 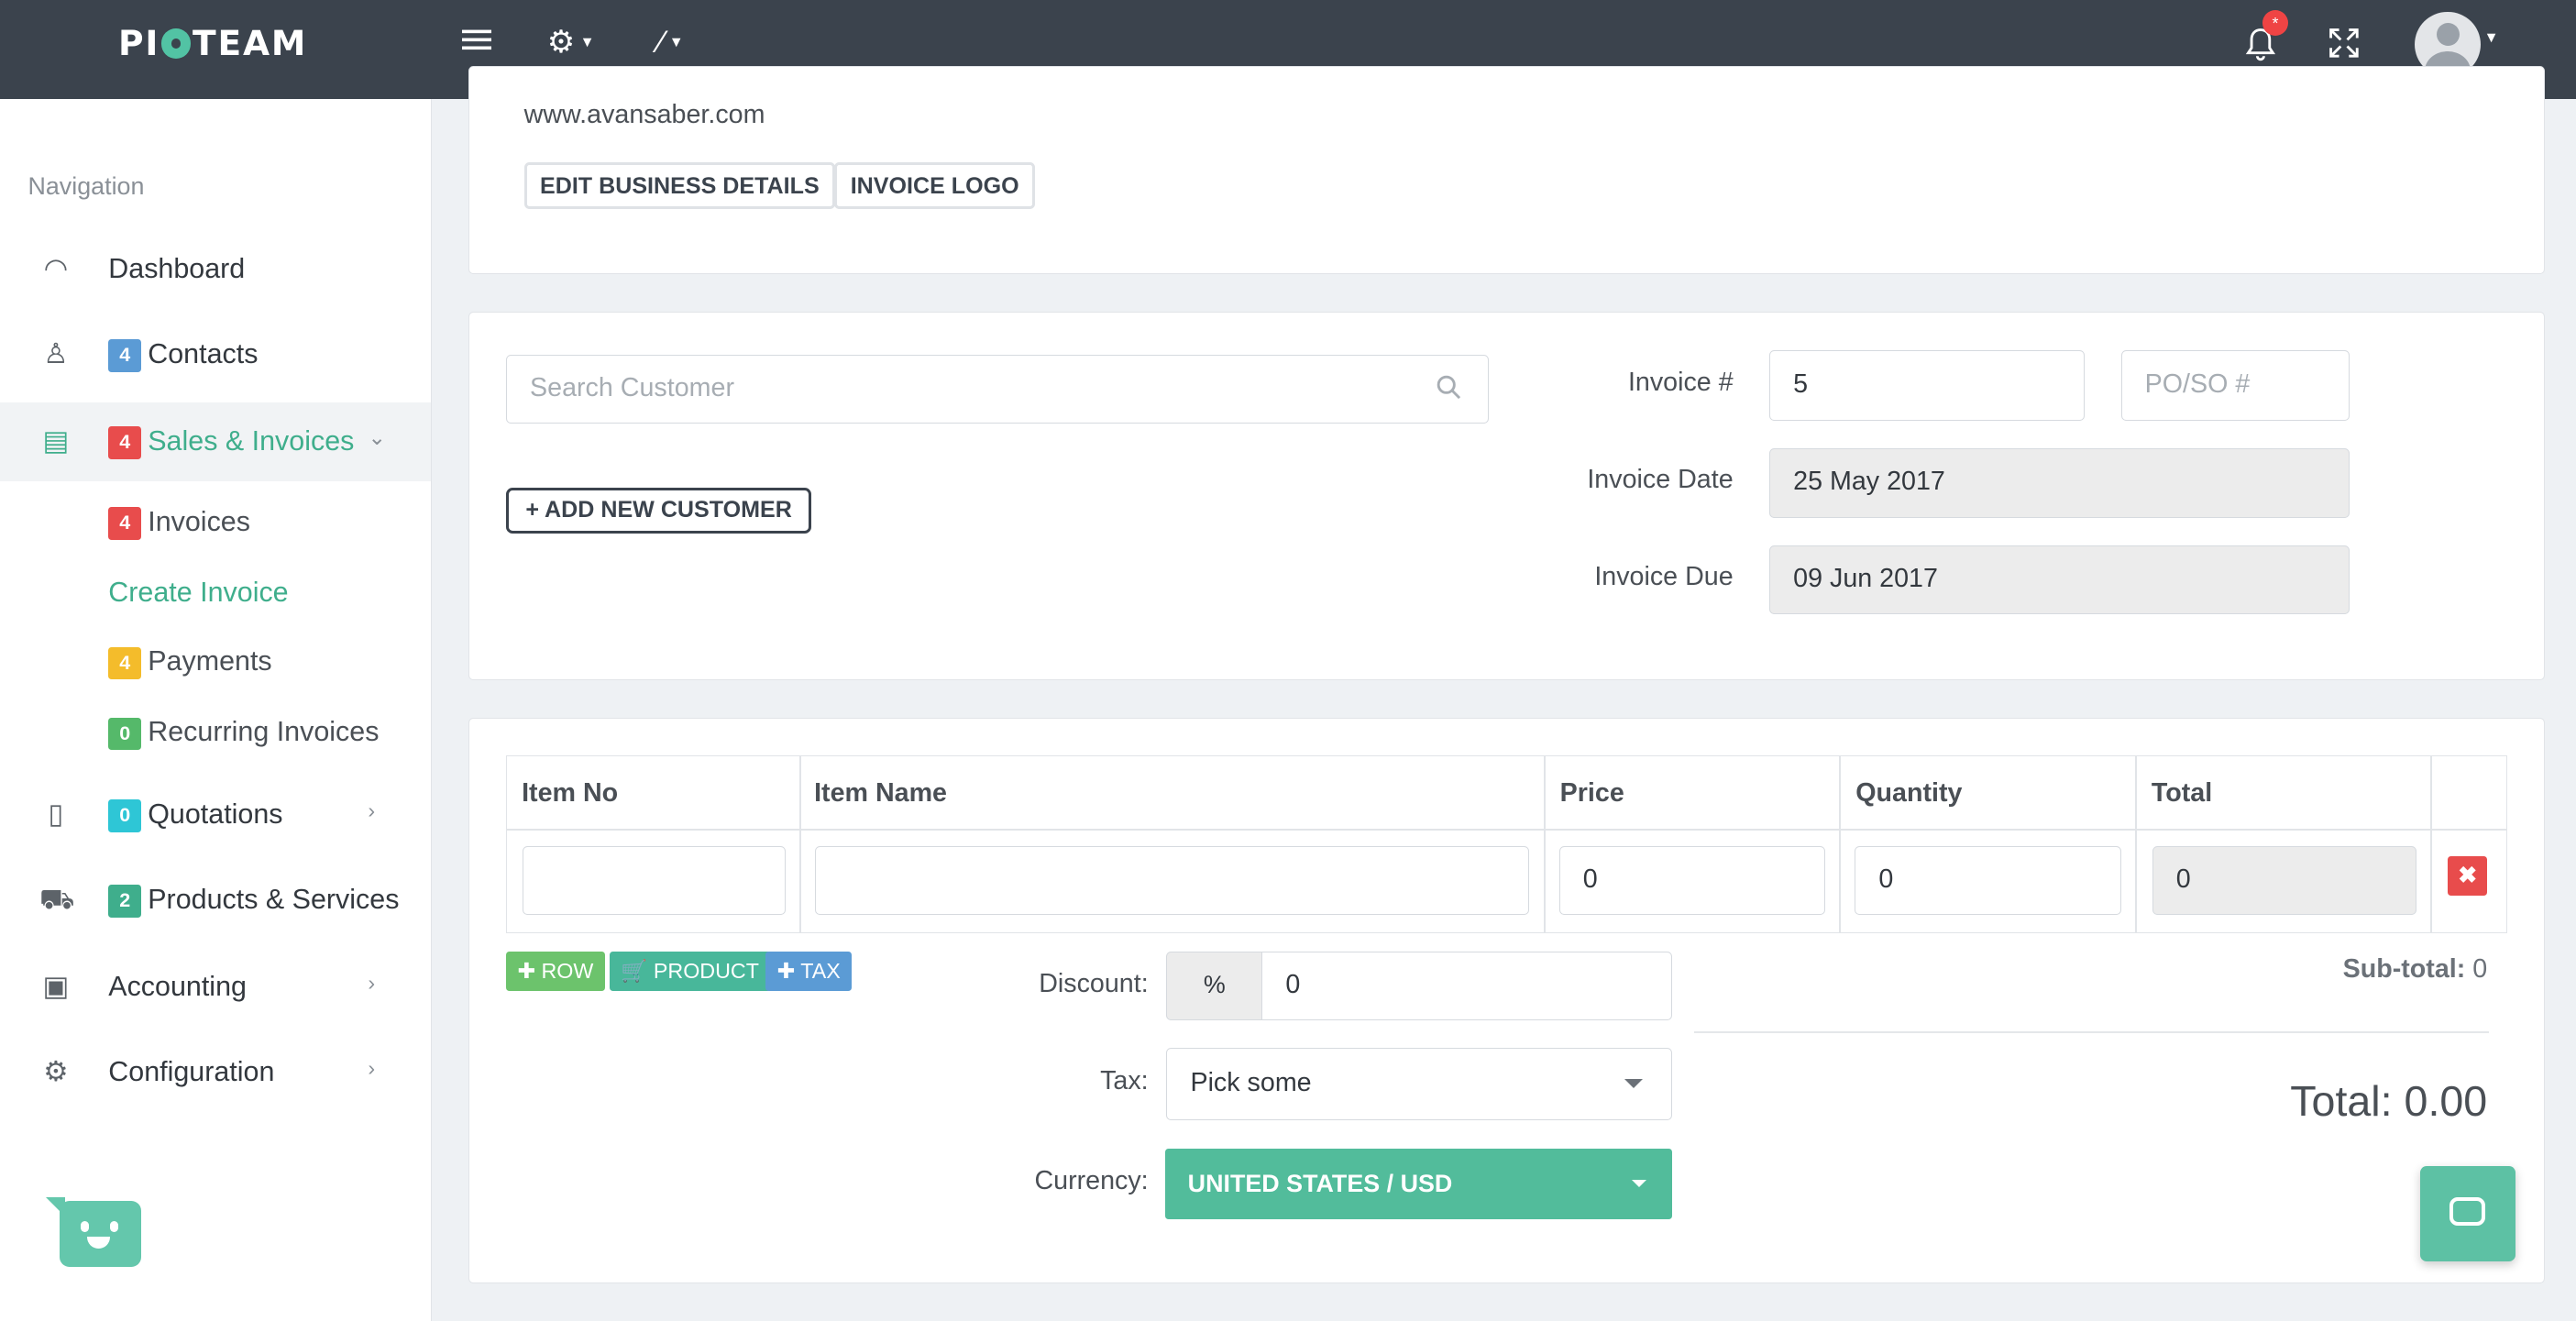 What do you see at coordinates (203, 354) in the screenshot?
I see `sidebar-item-label: Contacts` at bounding box center [203, 354].